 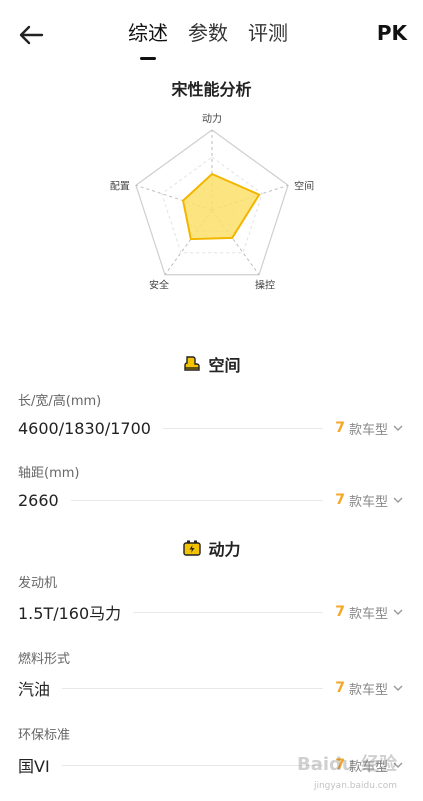 What do you see at coordinates (212, 202) in the screenshot?
I see `radar-chart: 动力空间操控 安全 配置` at bounding box center [212, 202].